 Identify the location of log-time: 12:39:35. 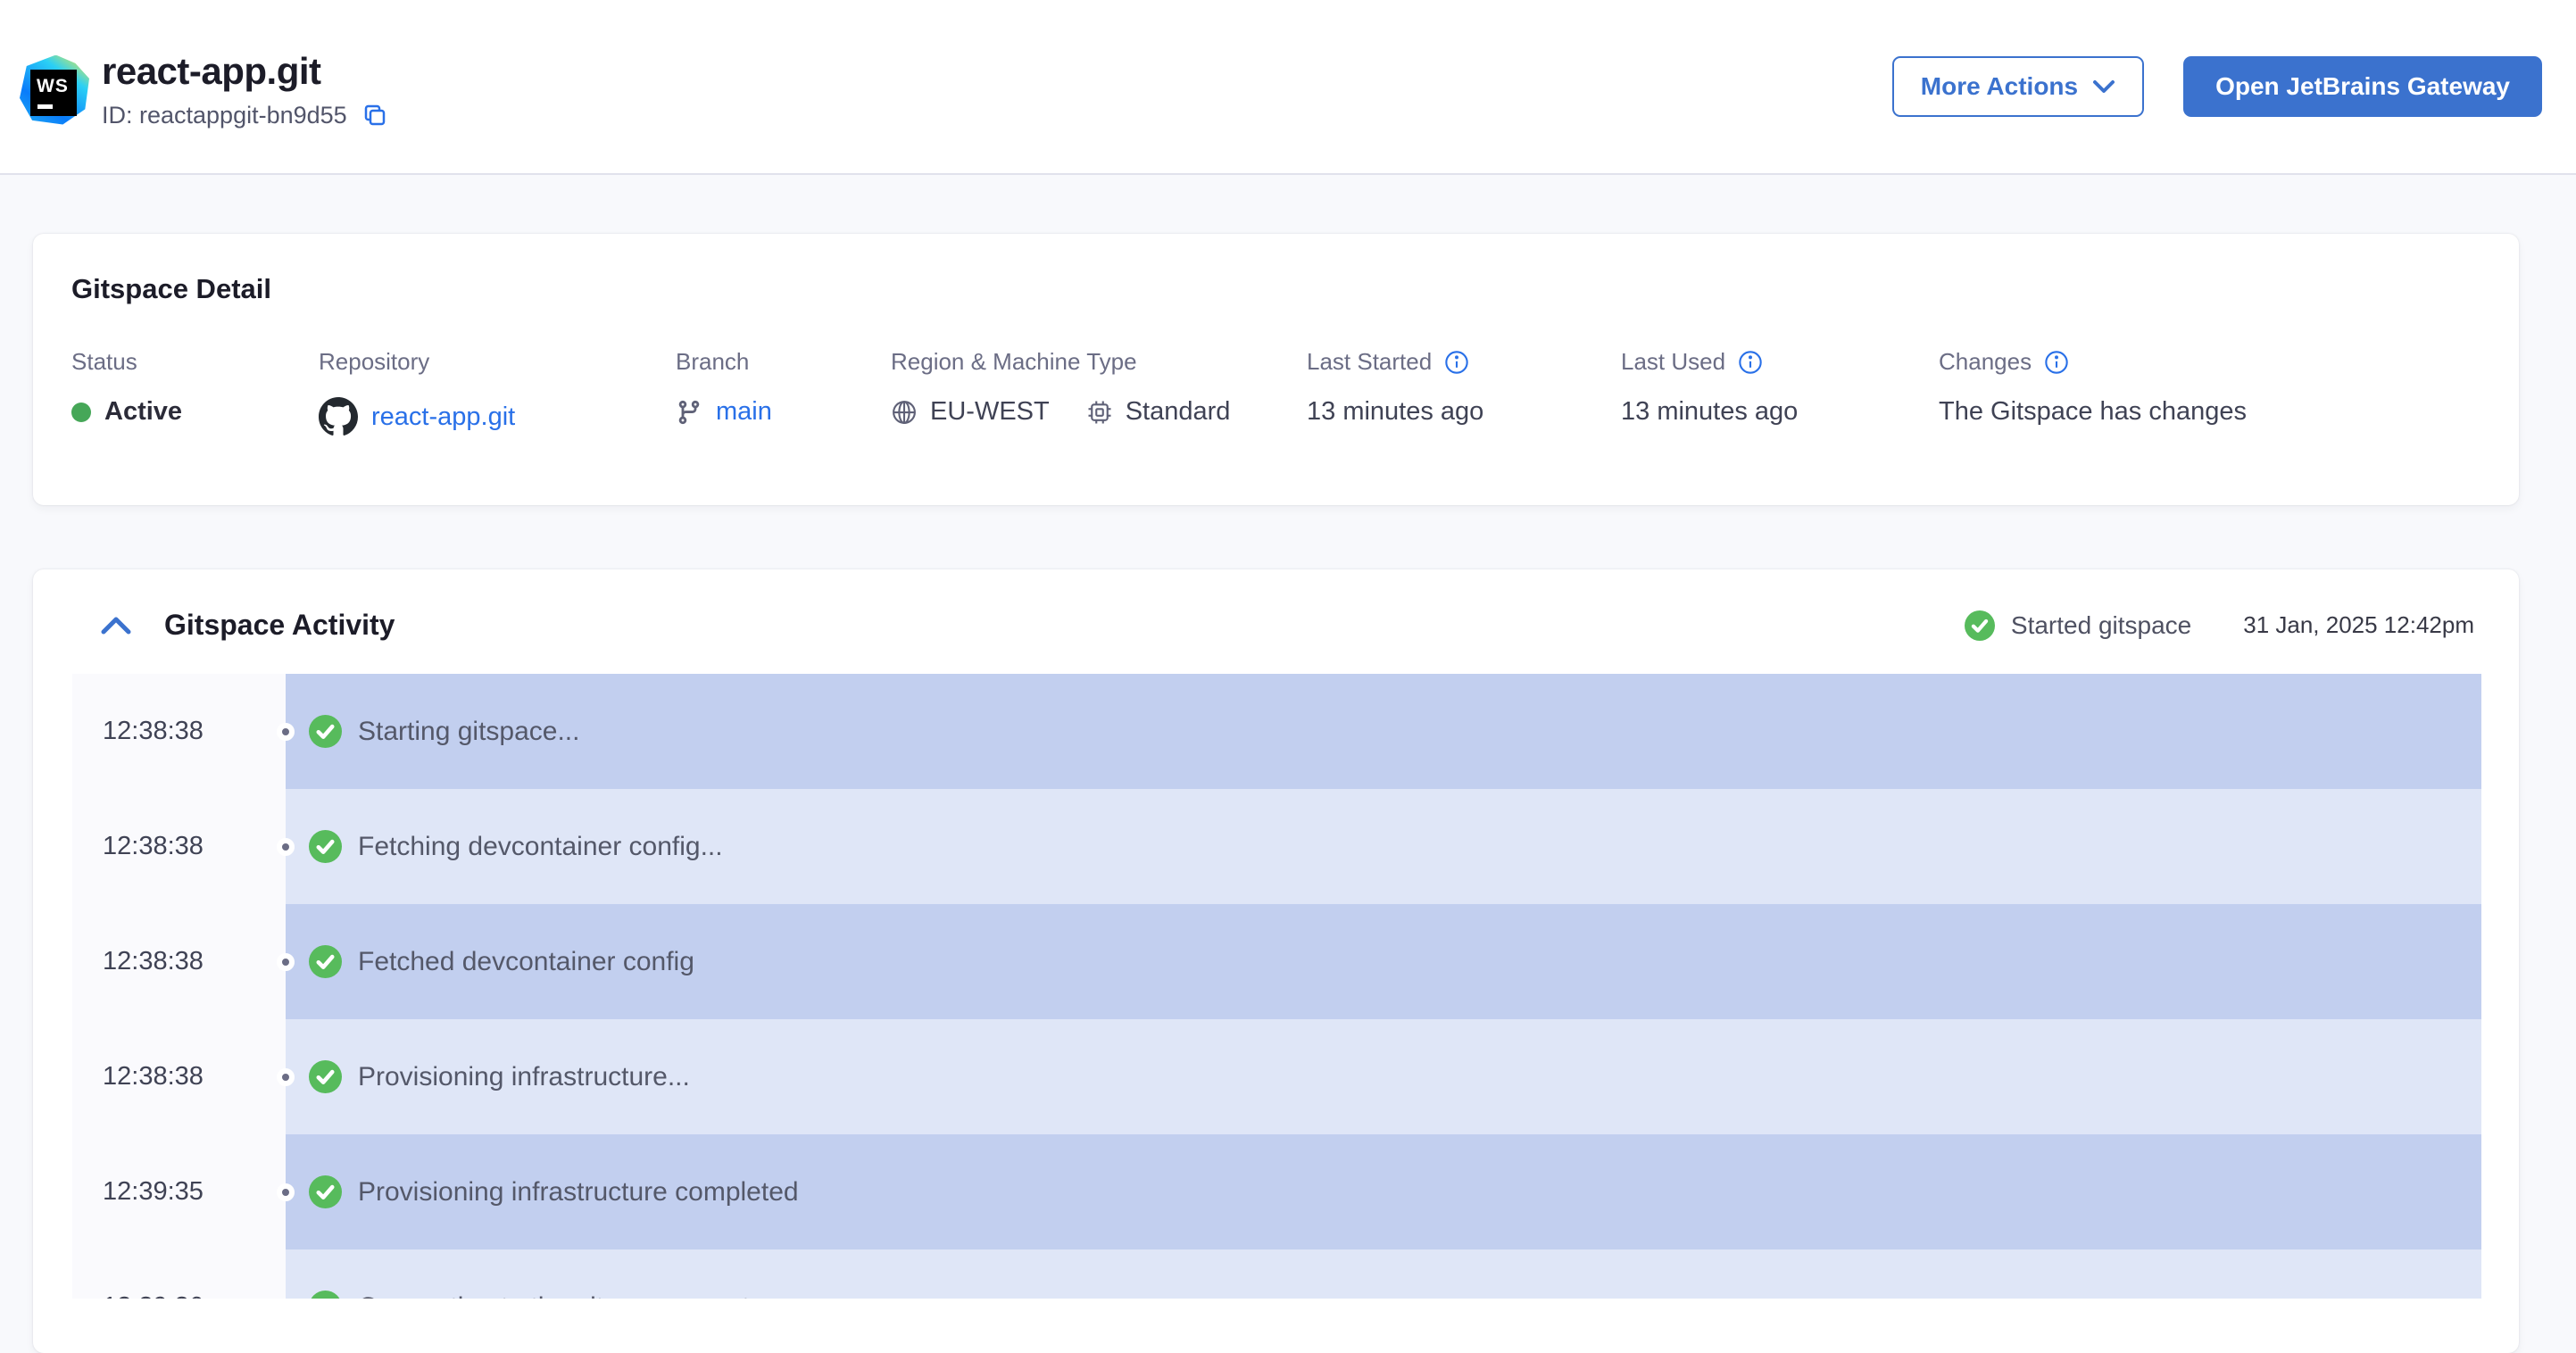
(179, 1191).